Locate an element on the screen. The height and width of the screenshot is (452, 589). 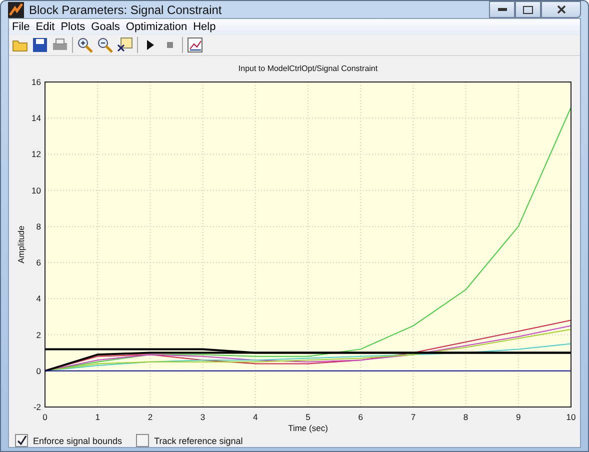
y-tick-label: 0 is located at coordinates (38, 371).